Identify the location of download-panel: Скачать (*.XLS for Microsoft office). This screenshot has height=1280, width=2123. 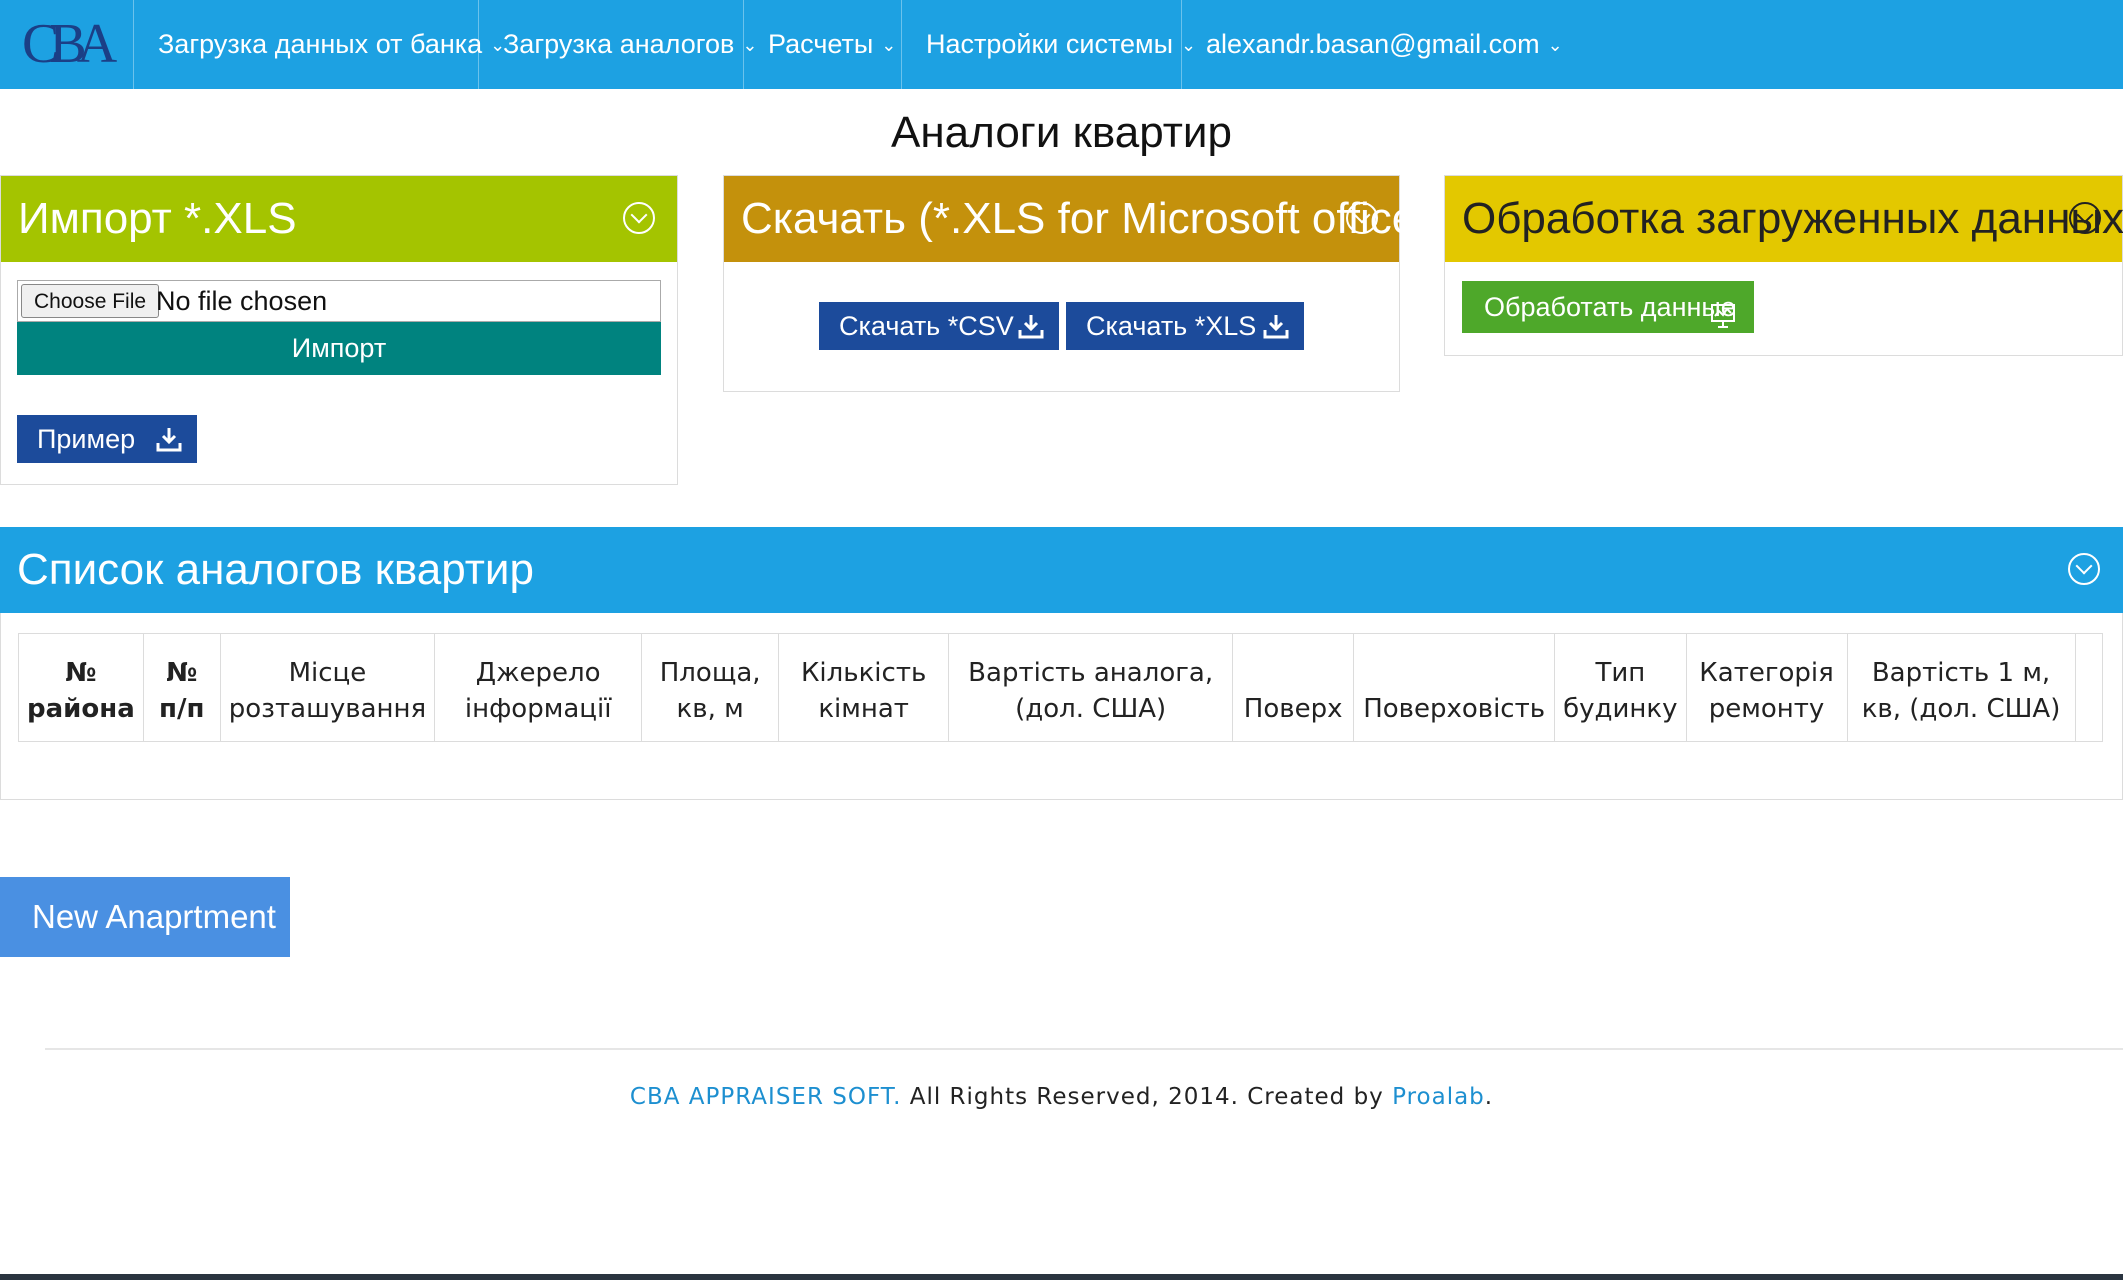
(1077, 283).